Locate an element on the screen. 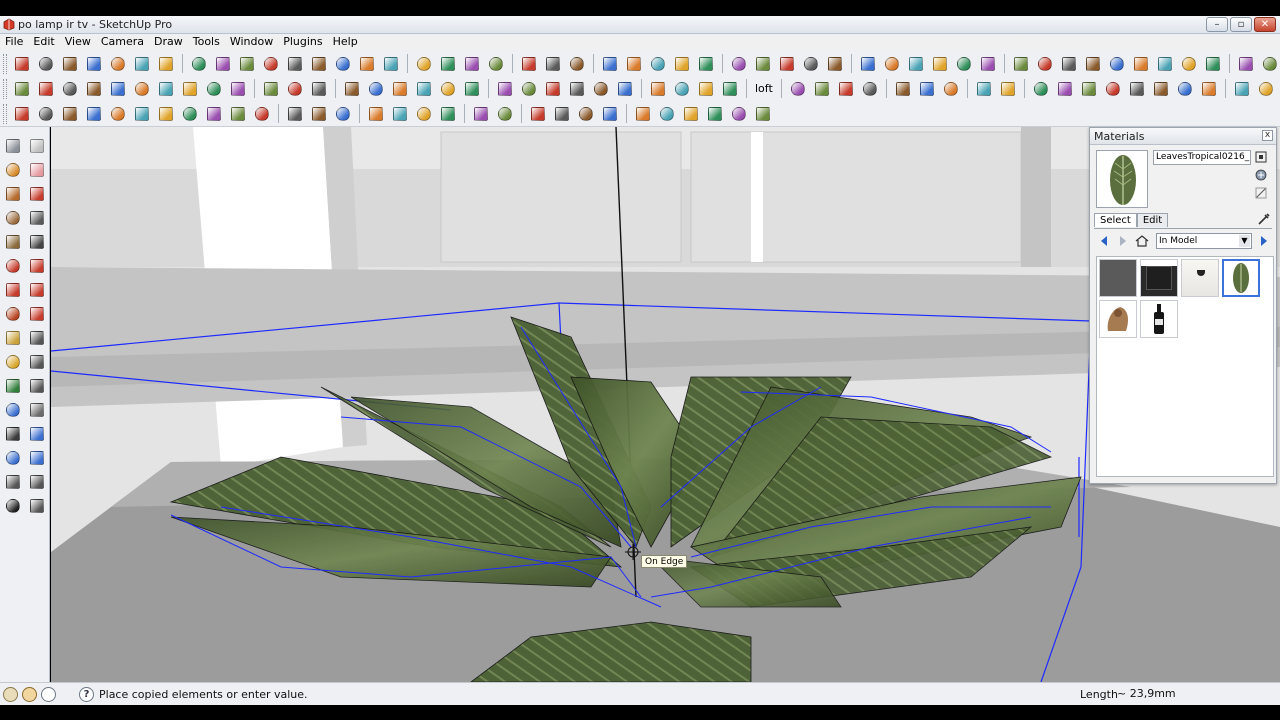 Image resolution: width=1280 pixels, height=720 pixels. select-icon is located at coordinates (13, 146).